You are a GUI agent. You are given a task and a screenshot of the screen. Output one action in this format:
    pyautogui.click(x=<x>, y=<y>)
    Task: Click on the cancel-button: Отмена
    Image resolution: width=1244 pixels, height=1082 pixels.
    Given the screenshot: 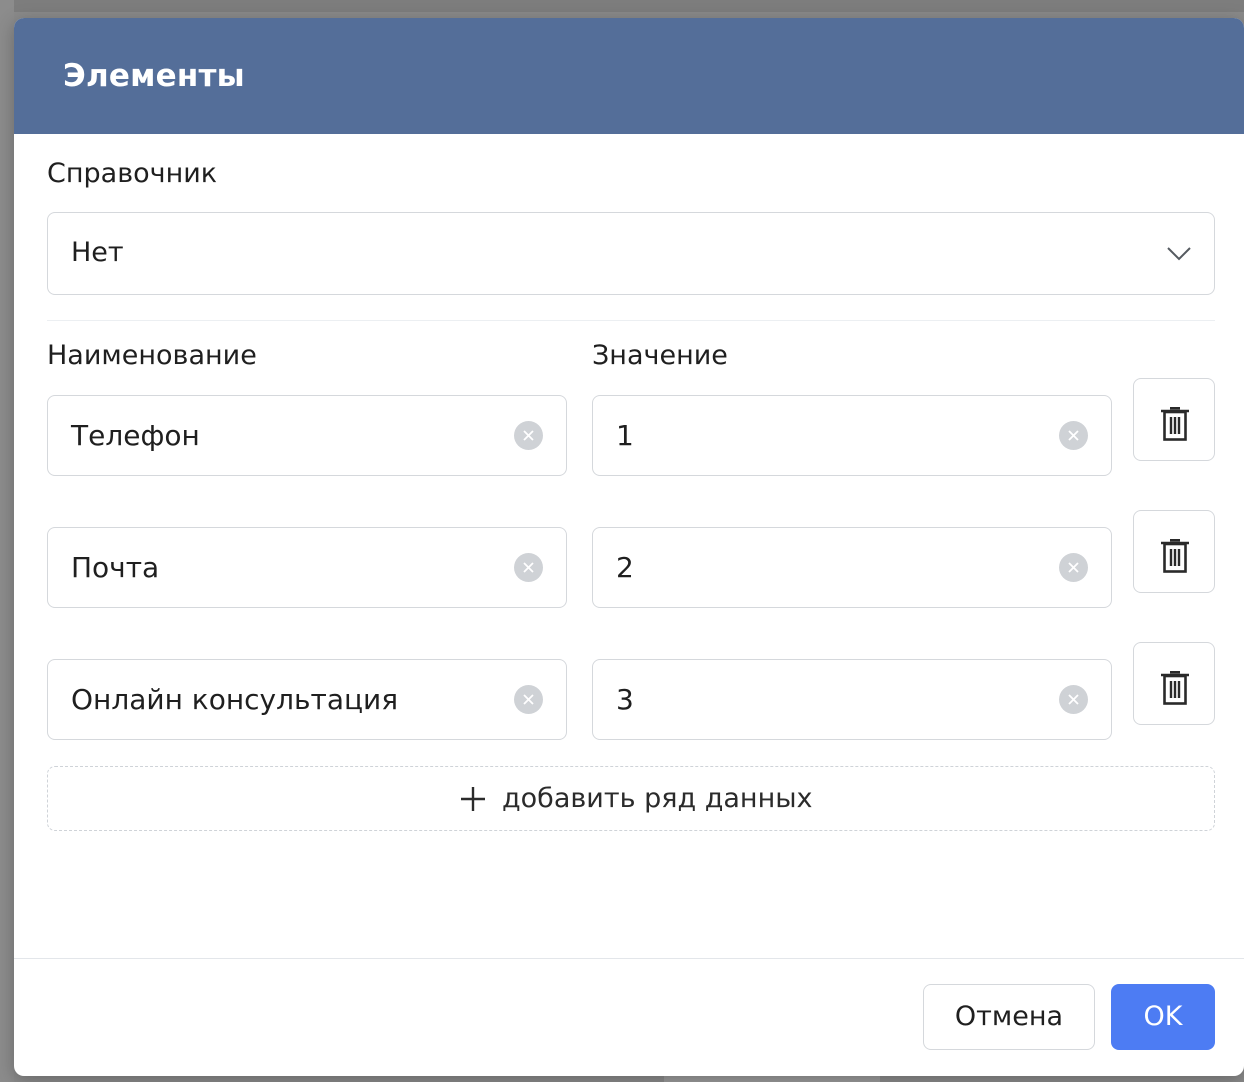 What is the action you would take?
    pyautogui.click(x=1009, y=1017)
    